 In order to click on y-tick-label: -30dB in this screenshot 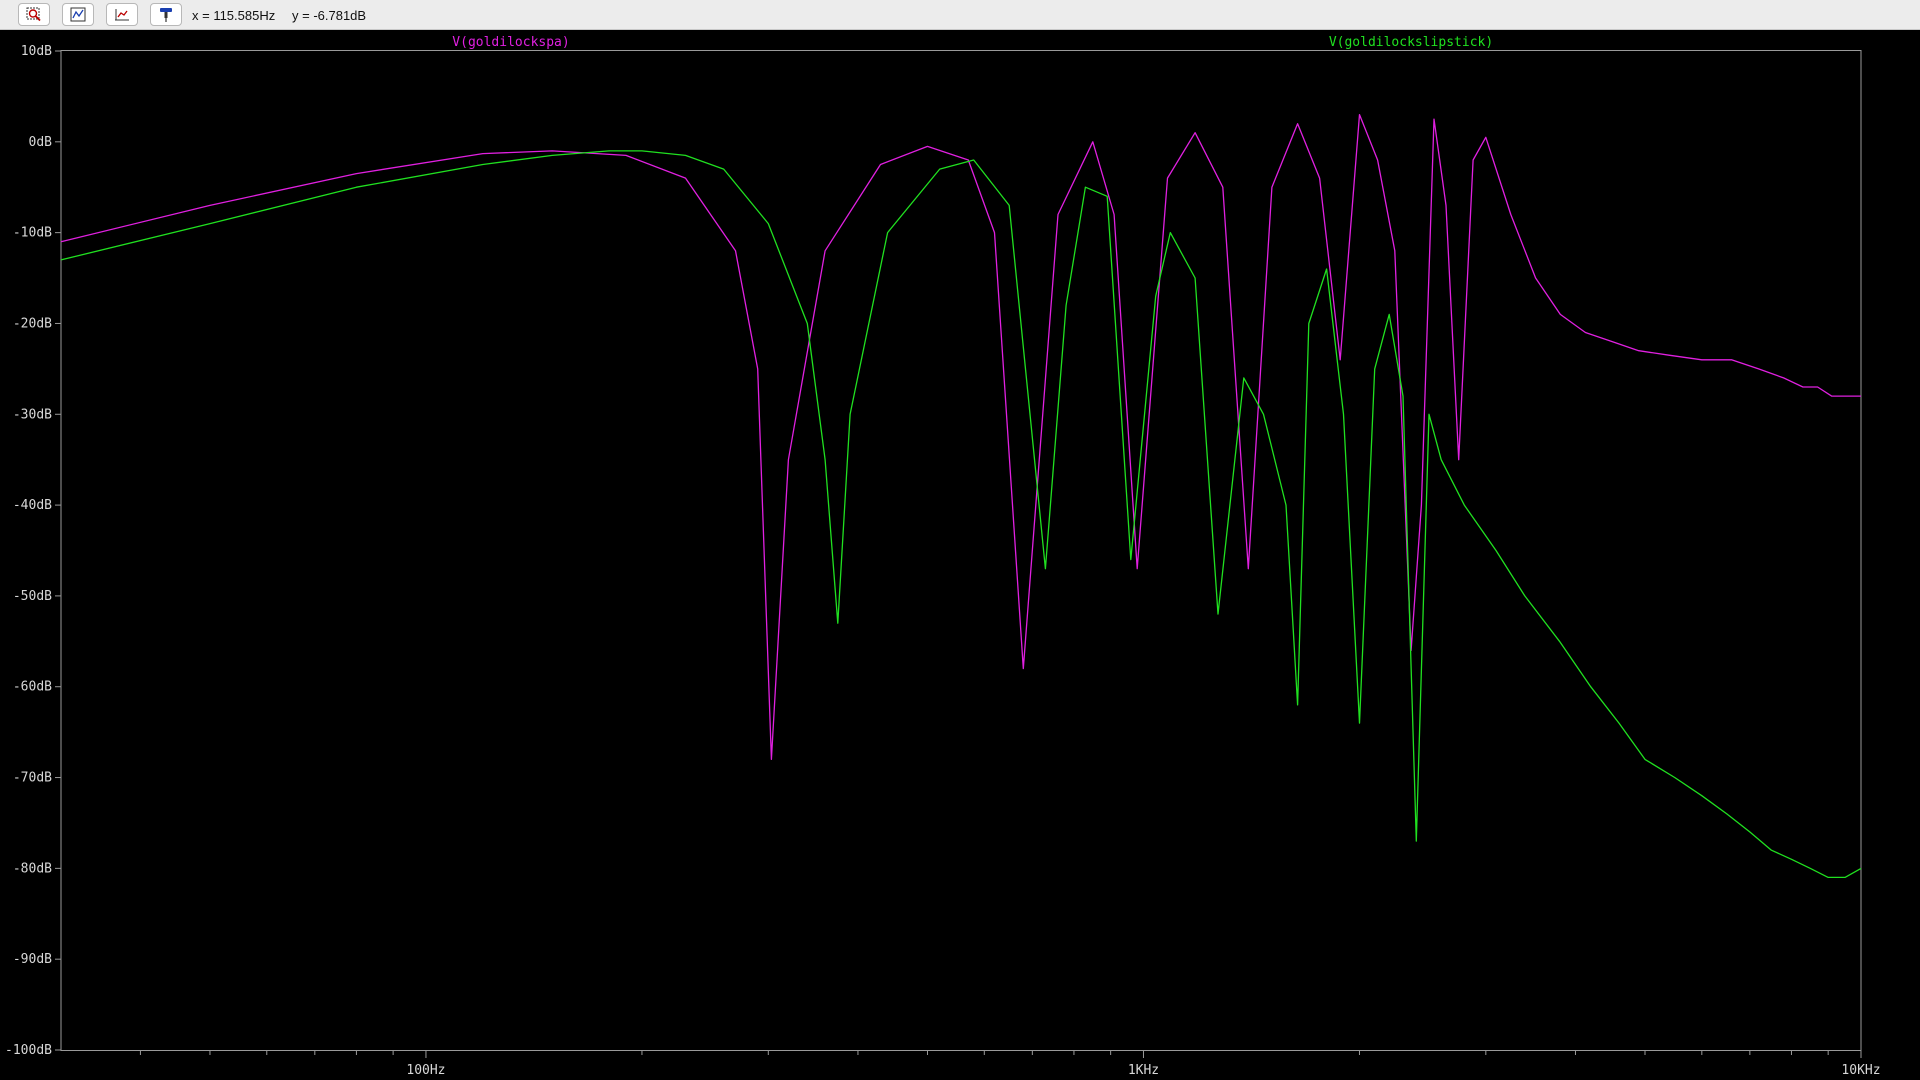, I will do `click(32, 414)`.